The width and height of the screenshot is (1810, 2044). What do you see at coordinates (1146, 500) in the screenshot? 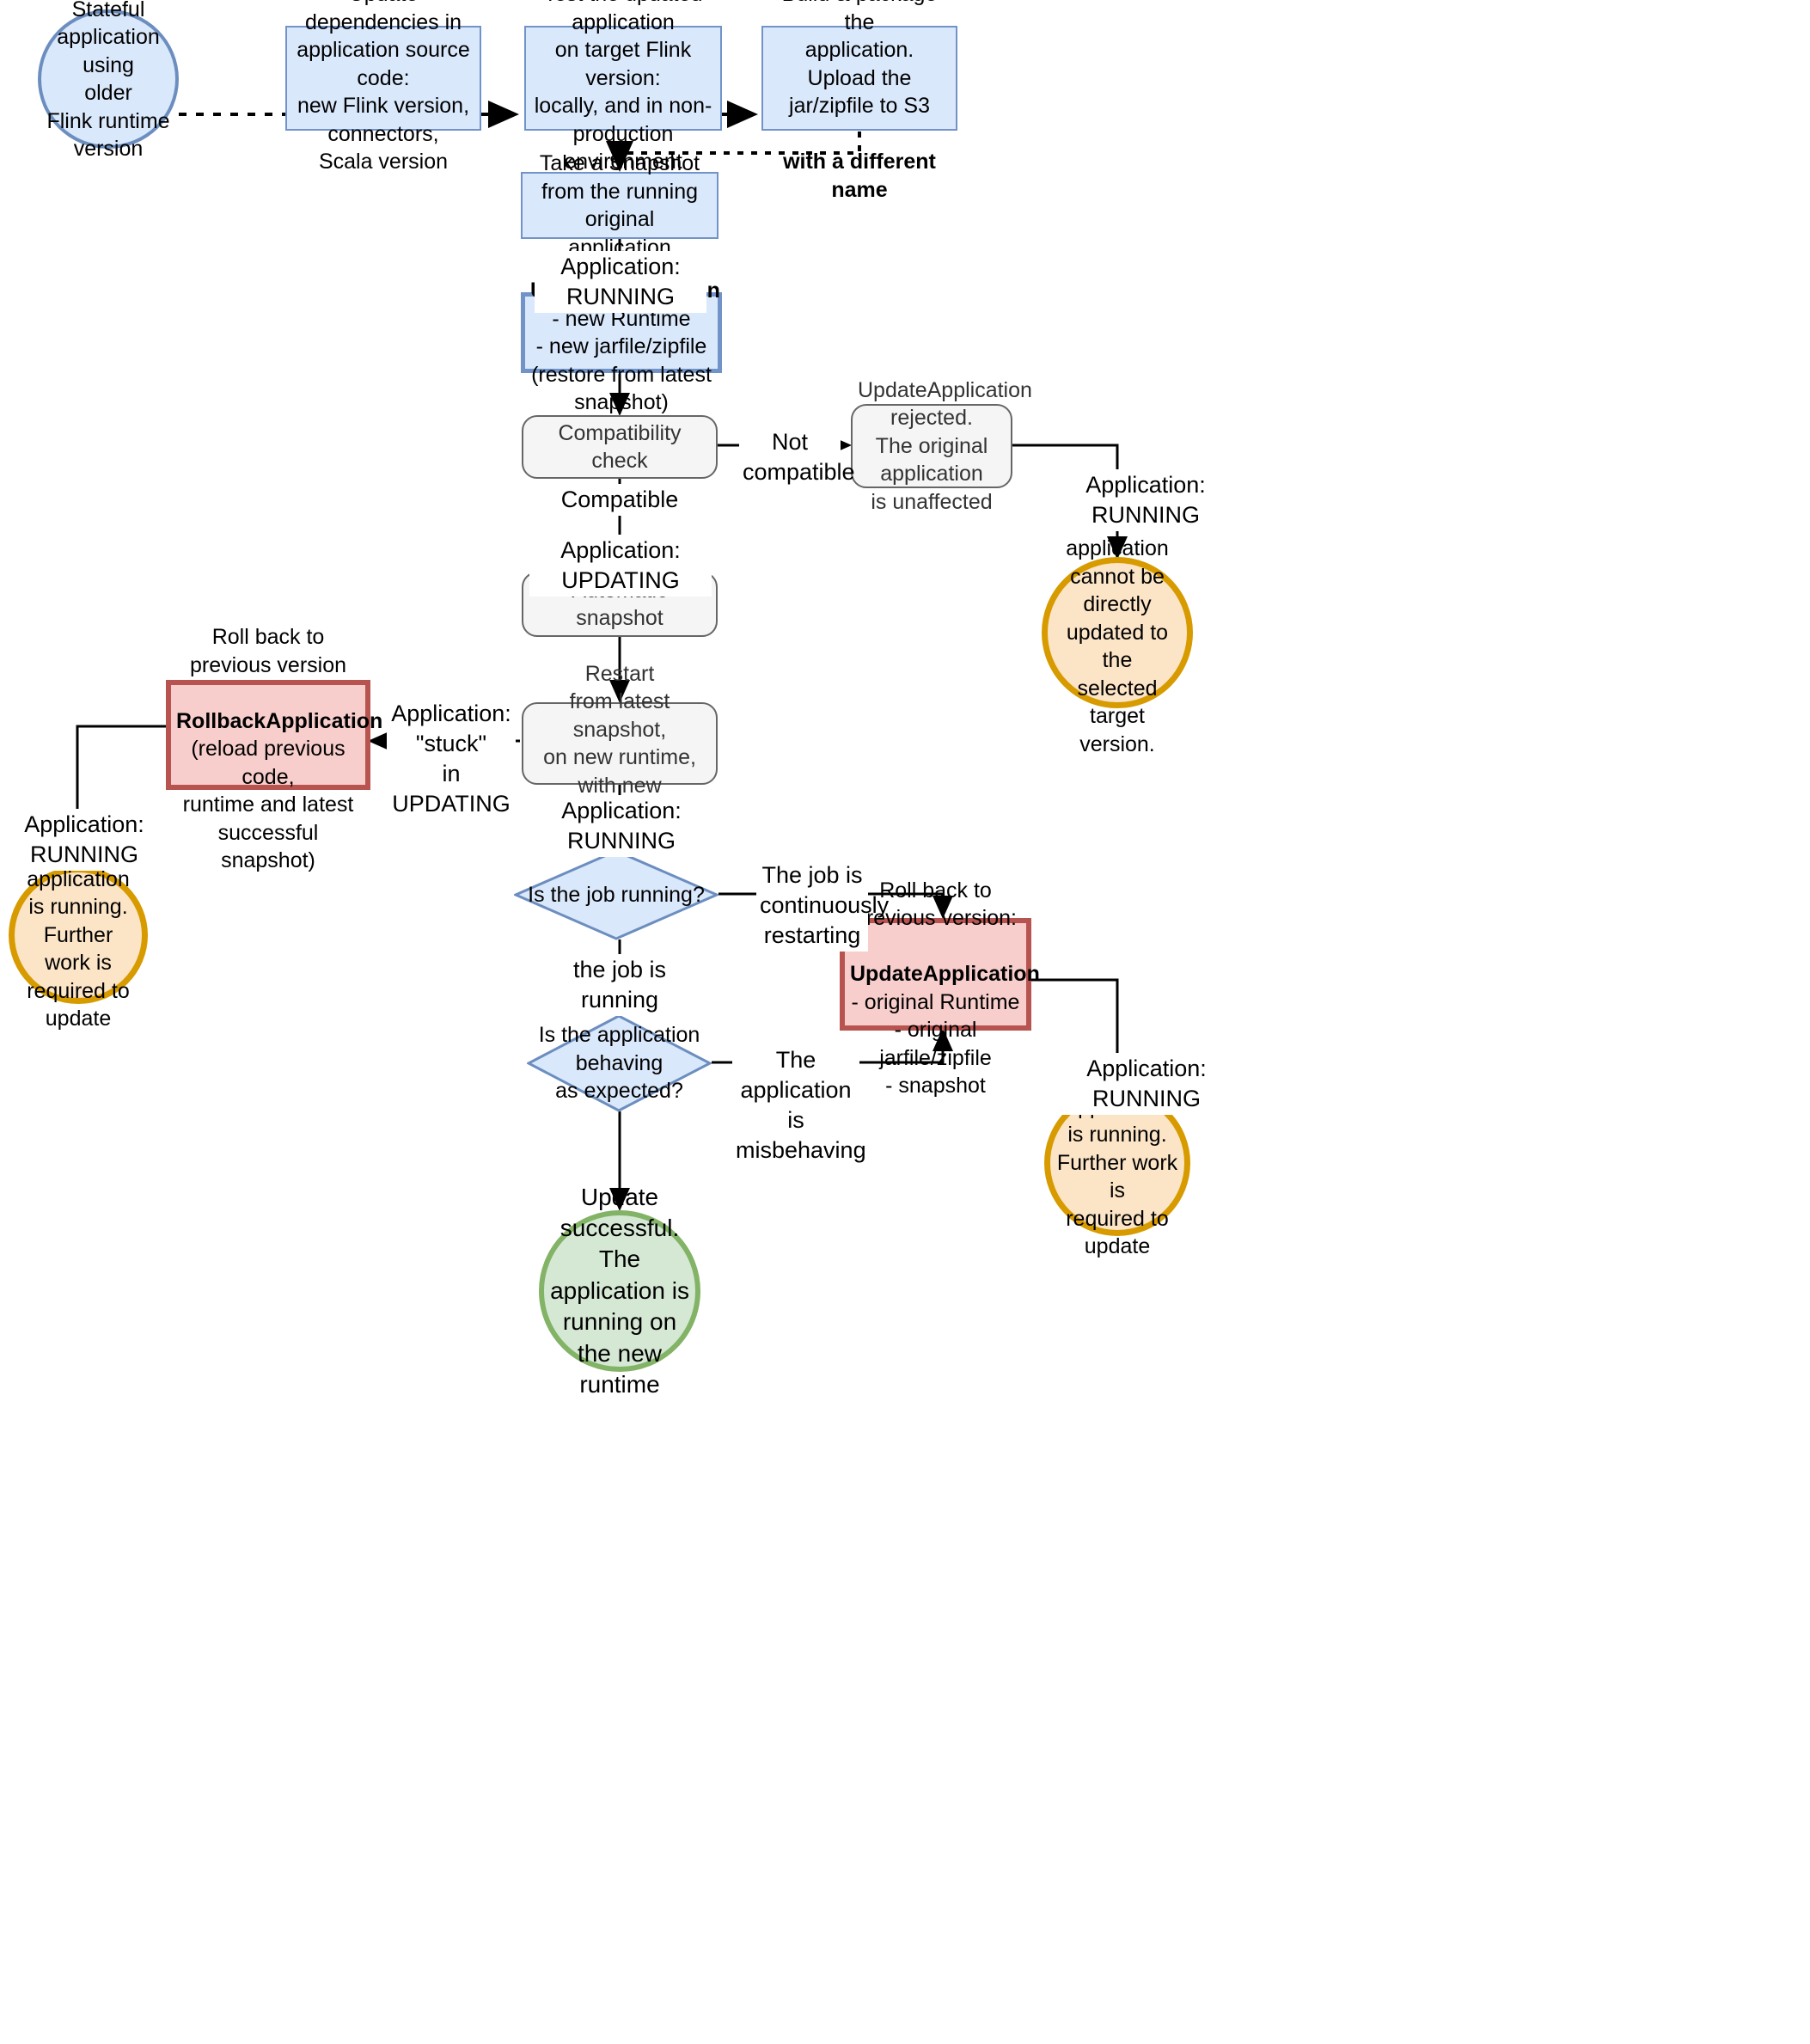
I see `edge-label-app-running-rejected: Application: RUNNING` at bounding box center [1146, 500].